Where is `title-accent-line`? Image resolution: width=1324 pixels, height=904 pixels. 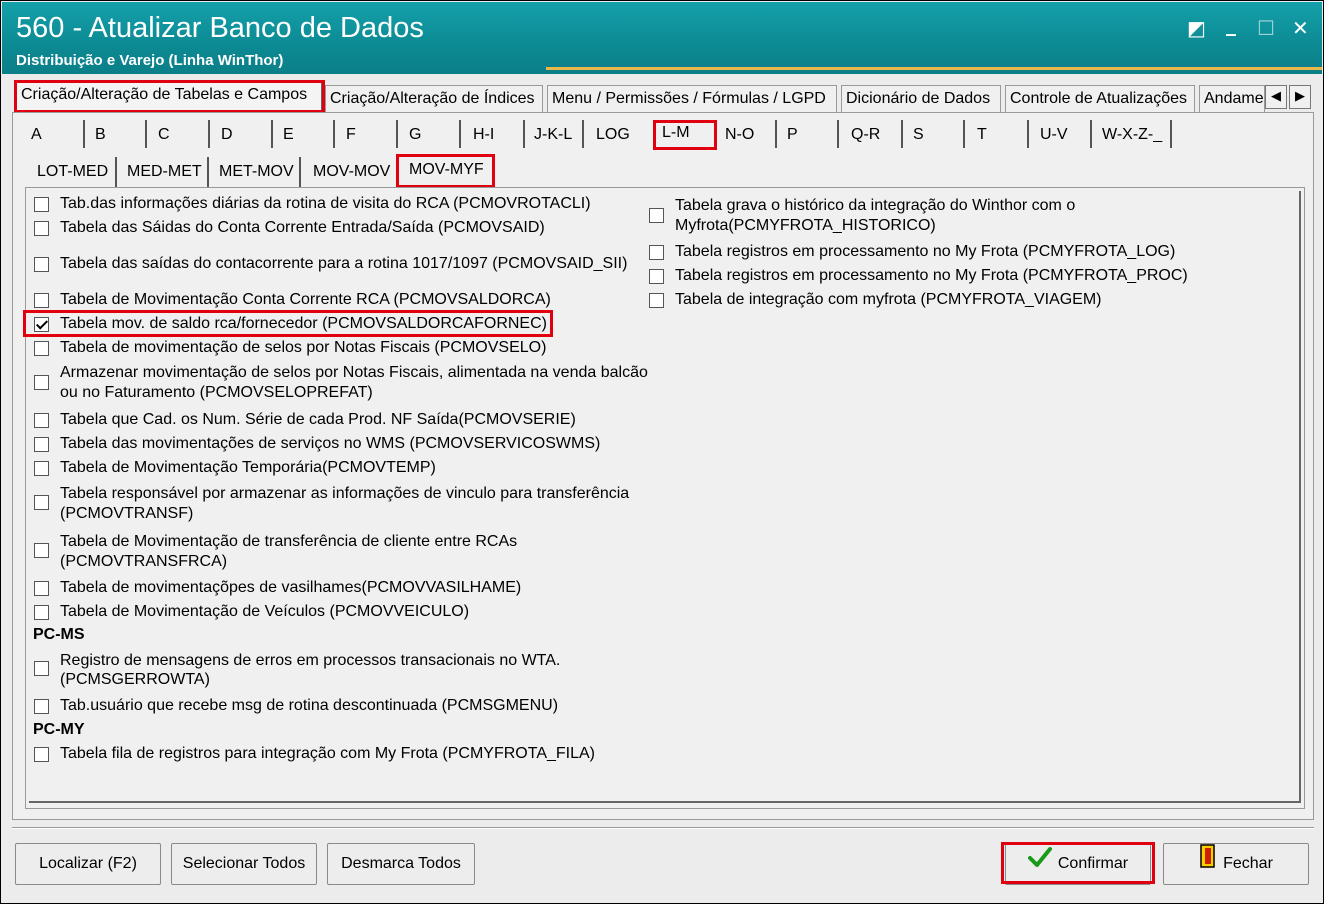 title-accent-line is located at coordinates (934, 68).